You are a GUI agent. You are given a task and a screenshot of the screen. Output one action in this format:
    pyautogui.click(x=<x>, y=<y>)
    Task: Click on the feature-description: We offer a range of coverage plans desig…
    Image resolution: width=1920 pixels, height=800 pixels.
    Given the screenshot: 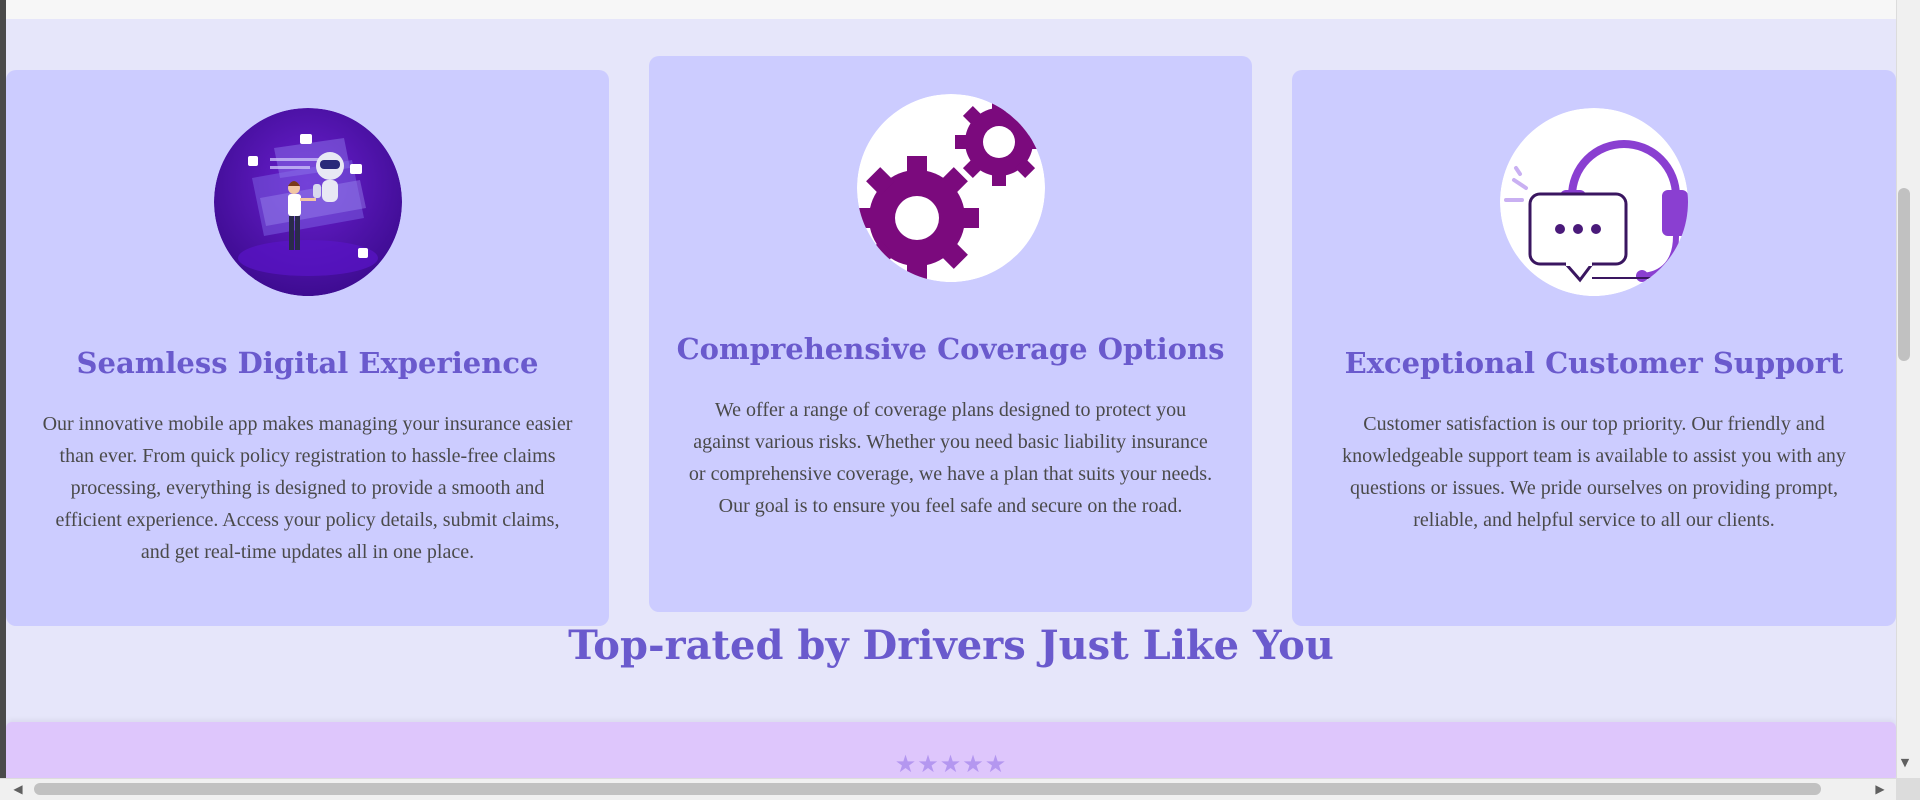 What is the action you would take?
    pyautogui.click(x=950, y=458)
    